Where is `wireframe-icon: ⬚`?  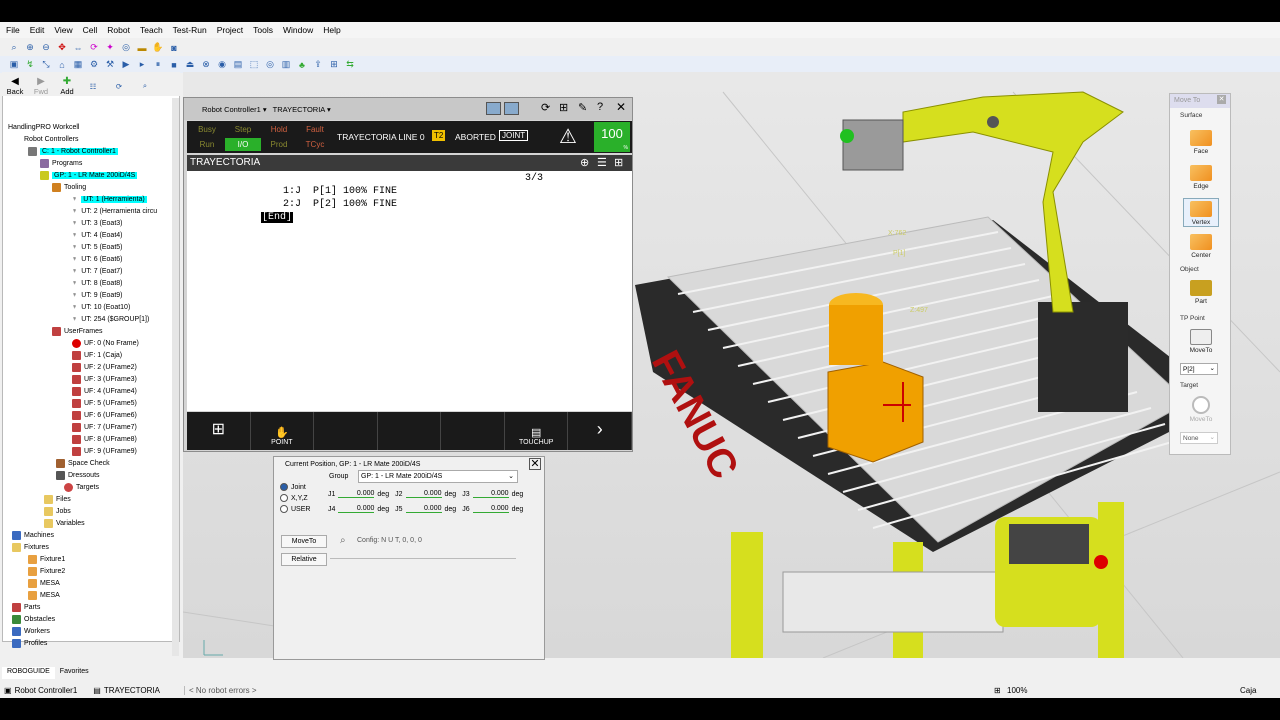
wireframe-icon: ⬚ is located at coordinates (254, 65).